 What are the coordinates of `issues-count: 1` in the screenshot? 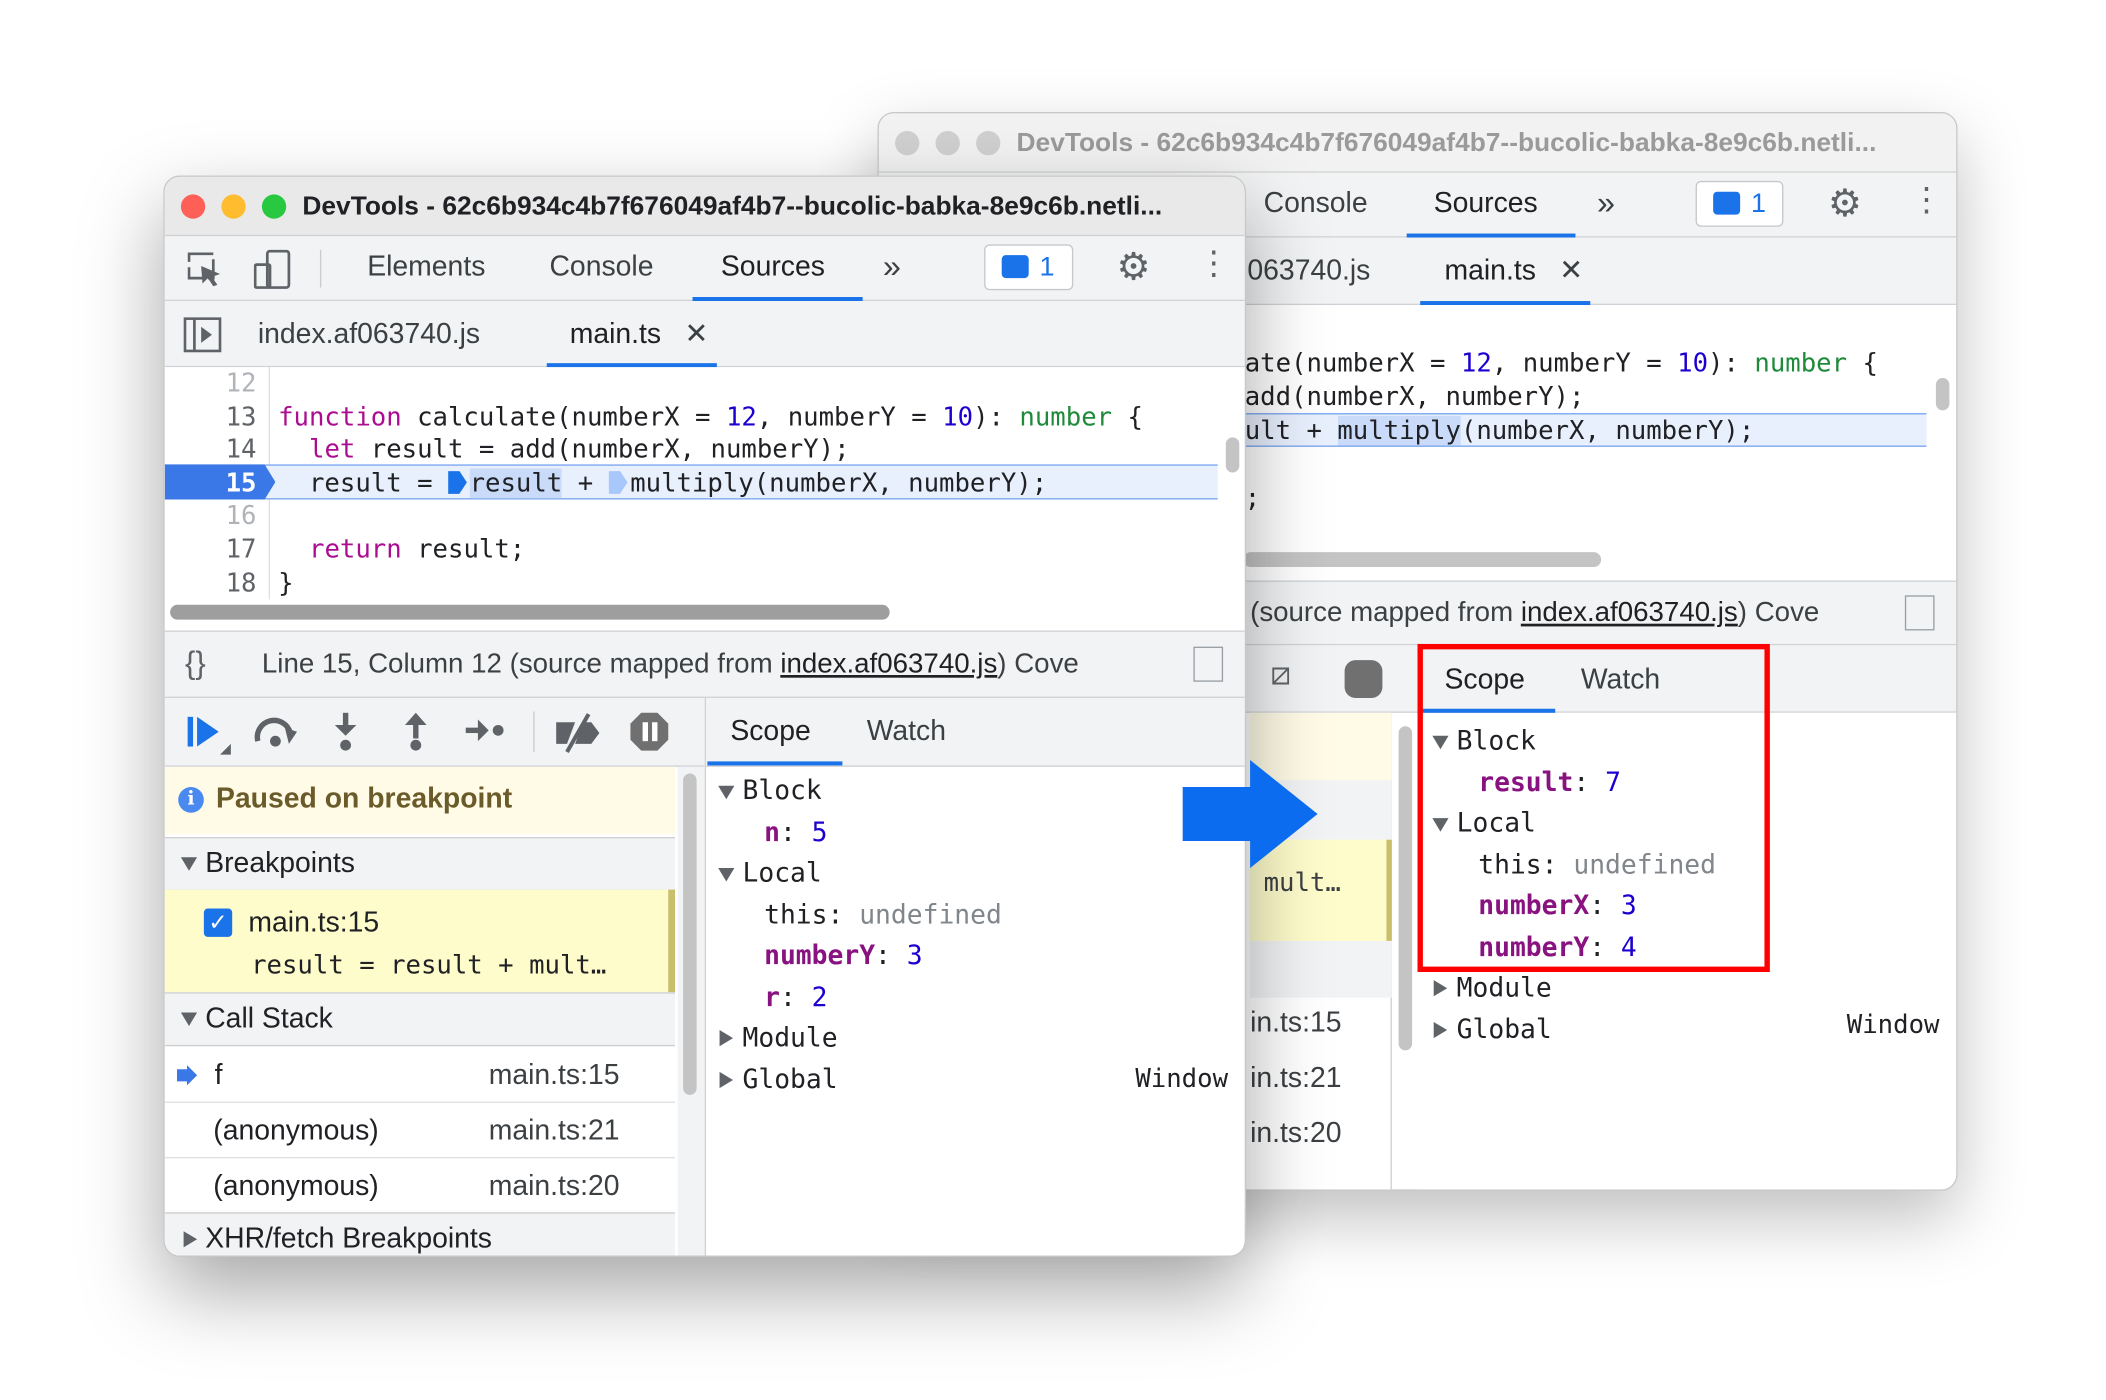 It's located at (1047, 267).